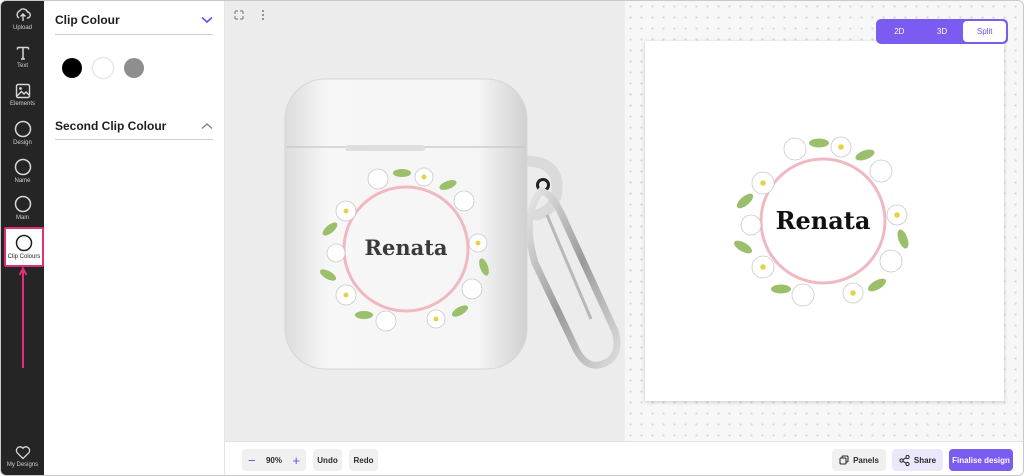 This screenshot has width=1024, height=476. What do you see at coordinates (103, 68) in the screenshot?
I see `swatch-white` at bounding box center [103, 68].